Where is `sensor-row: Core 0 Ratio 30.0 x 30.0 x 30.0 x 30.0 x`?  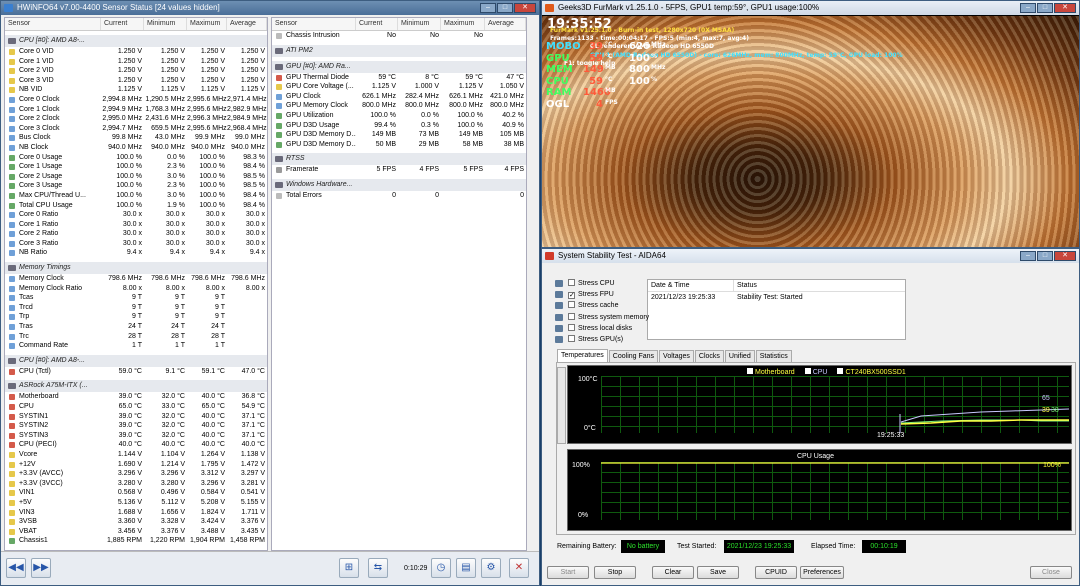 sensor-row: Core 0 Ratio 30.0 x 30.0 x 30.0 x 30.0 x is located at coordinates (136, 215).